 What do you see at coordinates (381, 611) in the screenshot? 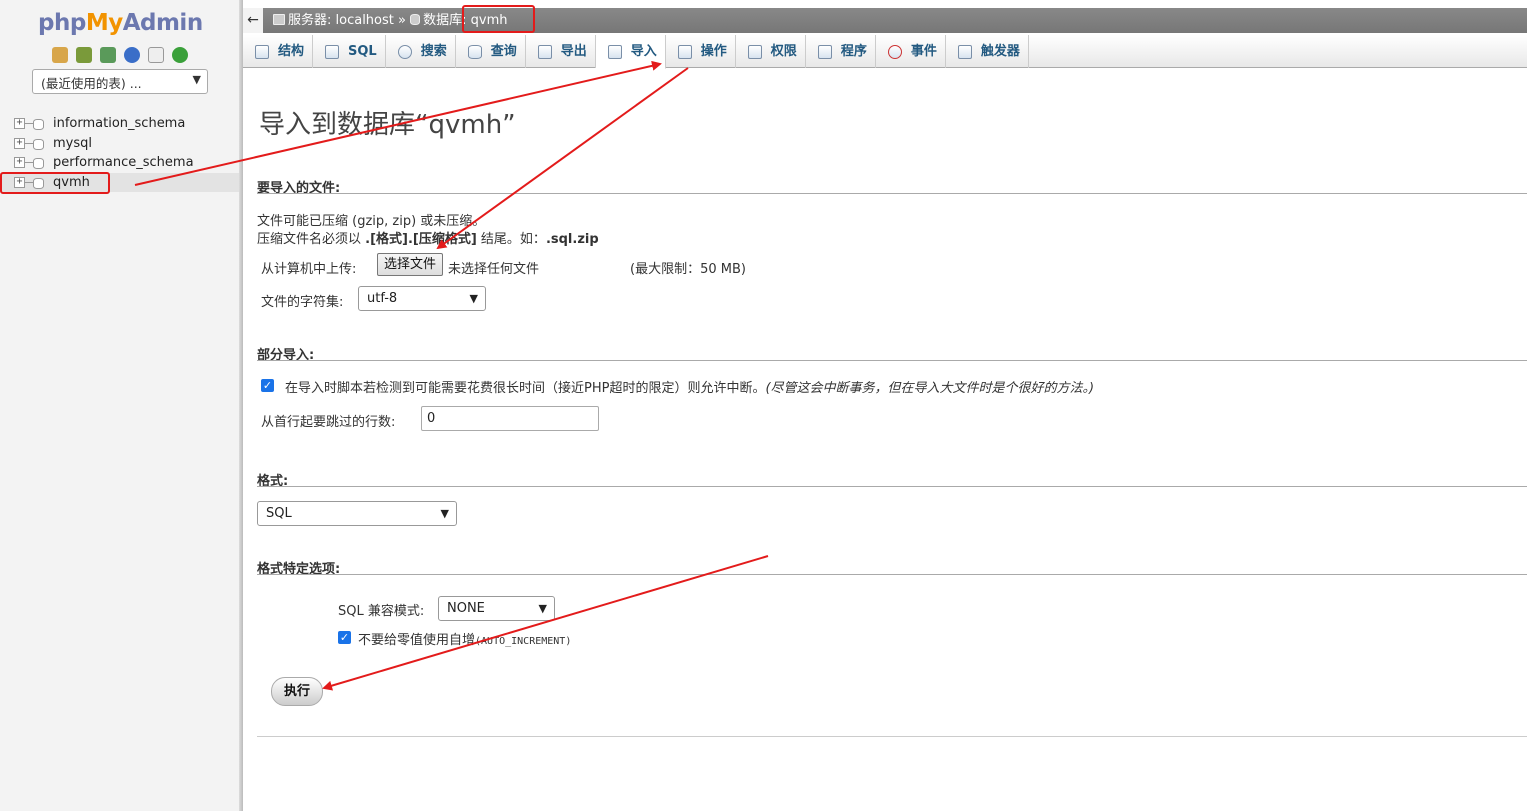
I see `sql-compat-label: SQL 兼容模式:` at bounding box center [381, 611].